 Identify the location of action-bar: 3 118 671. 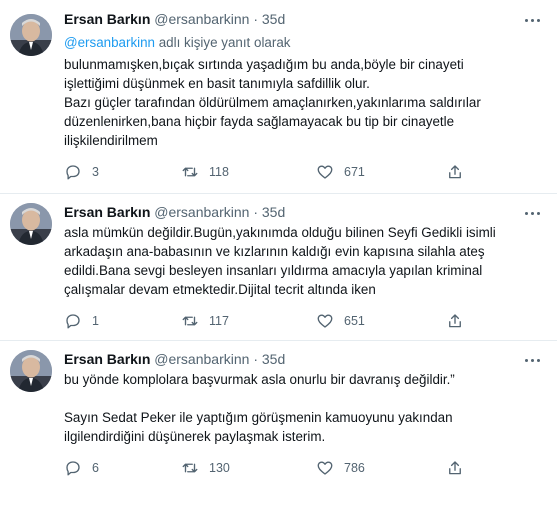
(264, 172).